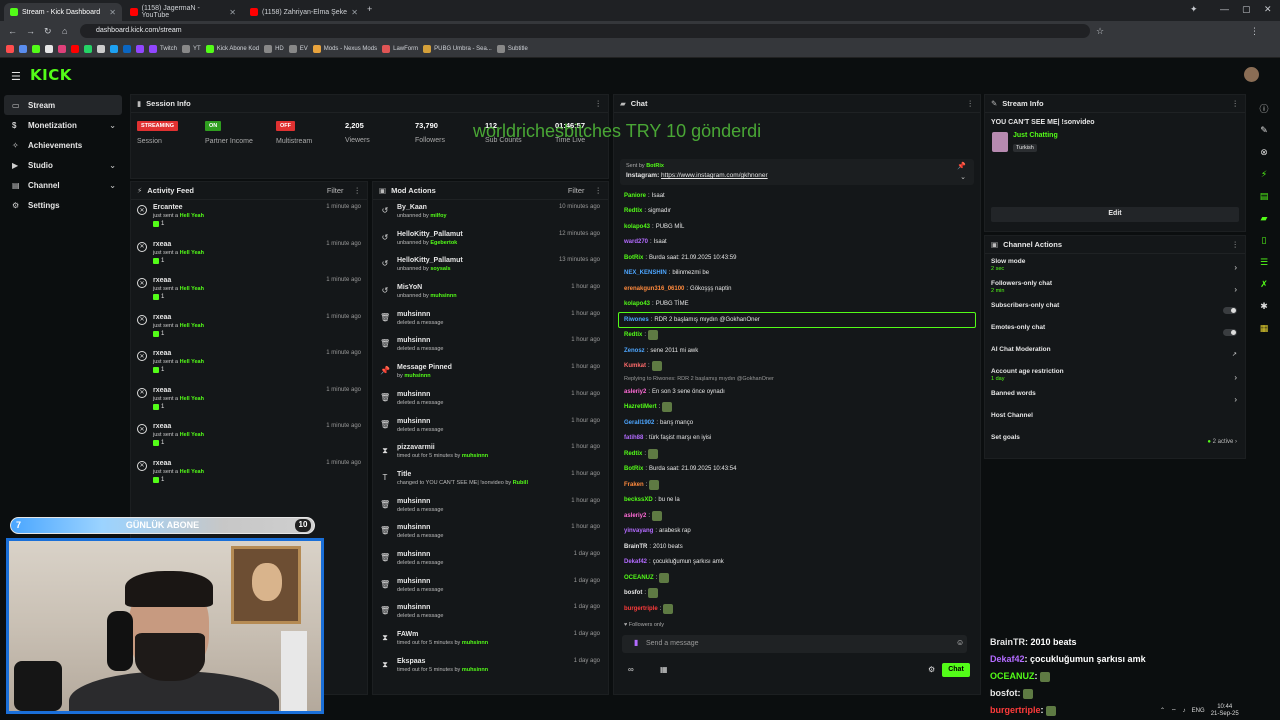 The width and height of the screenshot is (1280, 720). Describe the element at coordinates (51, 75) in the screenshot. I see `kick-logo: KICK` at that location.